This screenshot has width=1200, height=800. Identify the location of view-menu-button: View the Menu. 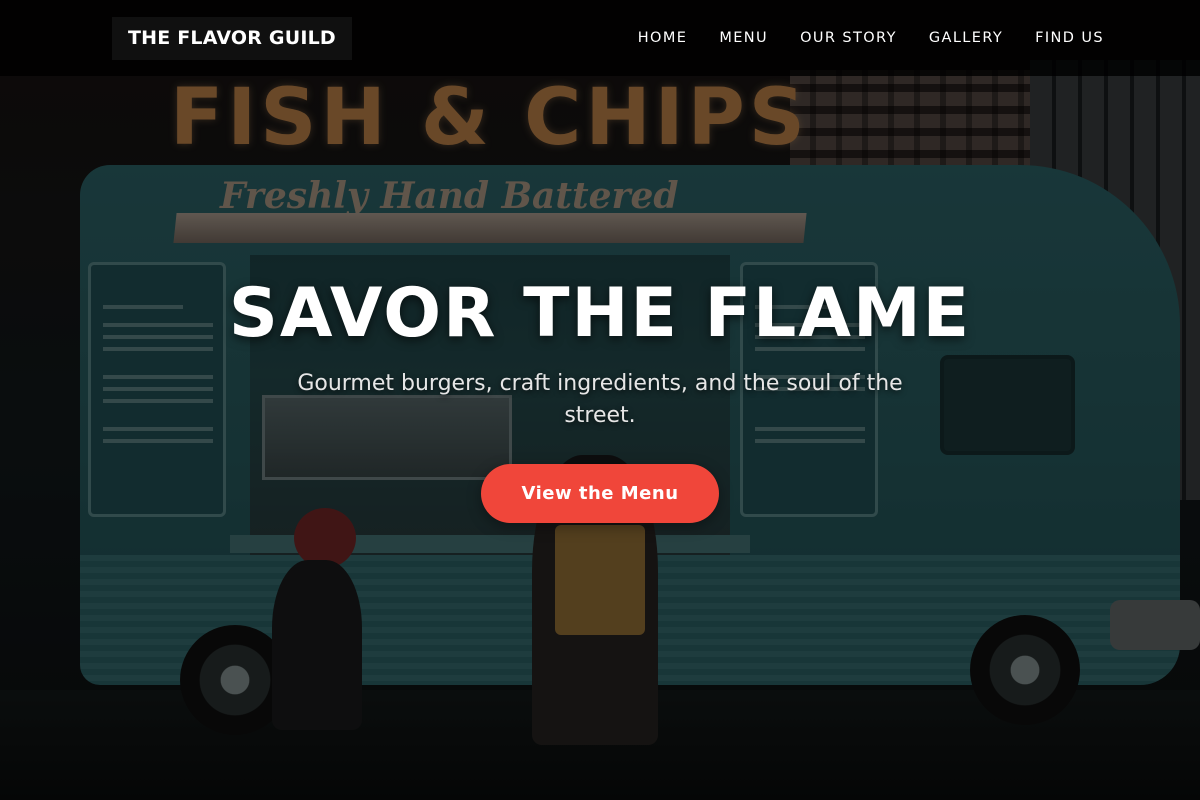
(600, 493).